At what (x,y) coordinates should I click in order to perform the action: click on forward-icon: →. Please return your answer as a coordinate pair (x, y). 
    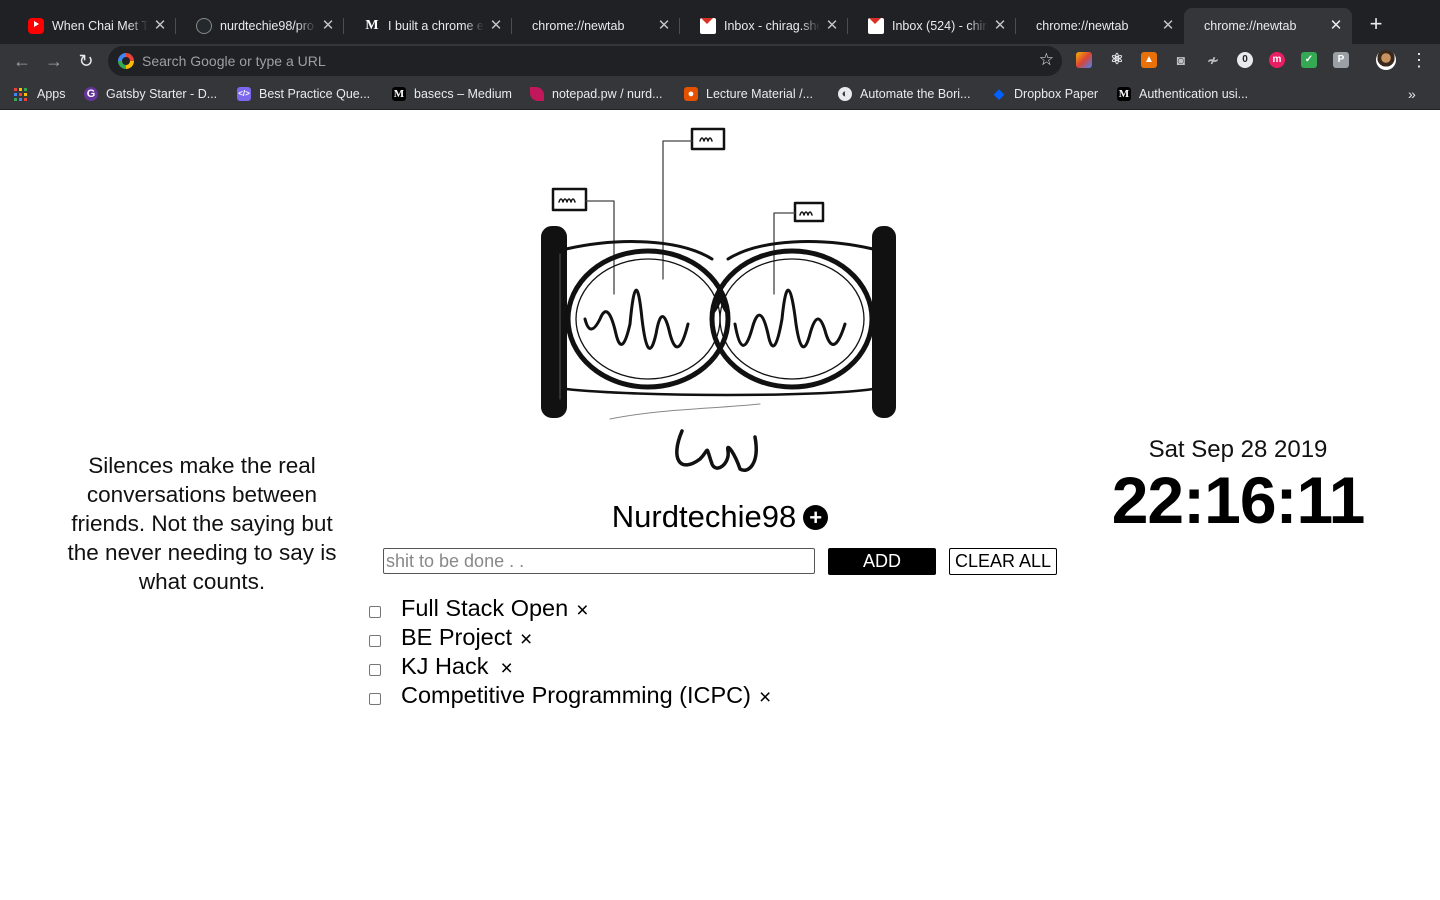
    Looking at the image, I should click on (54, 61).